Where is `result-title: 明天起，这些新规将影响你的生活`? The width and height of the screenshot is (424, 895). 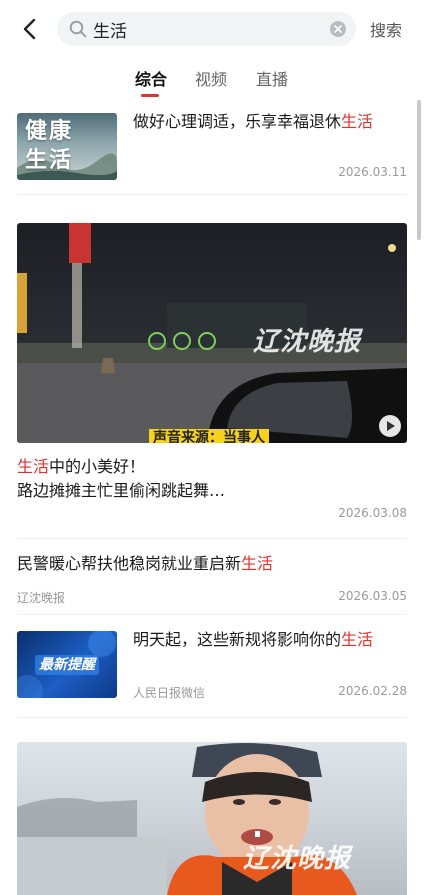 result-title: 明天起，这些新规将影响你的生活 is located at coordinates (253, 639).